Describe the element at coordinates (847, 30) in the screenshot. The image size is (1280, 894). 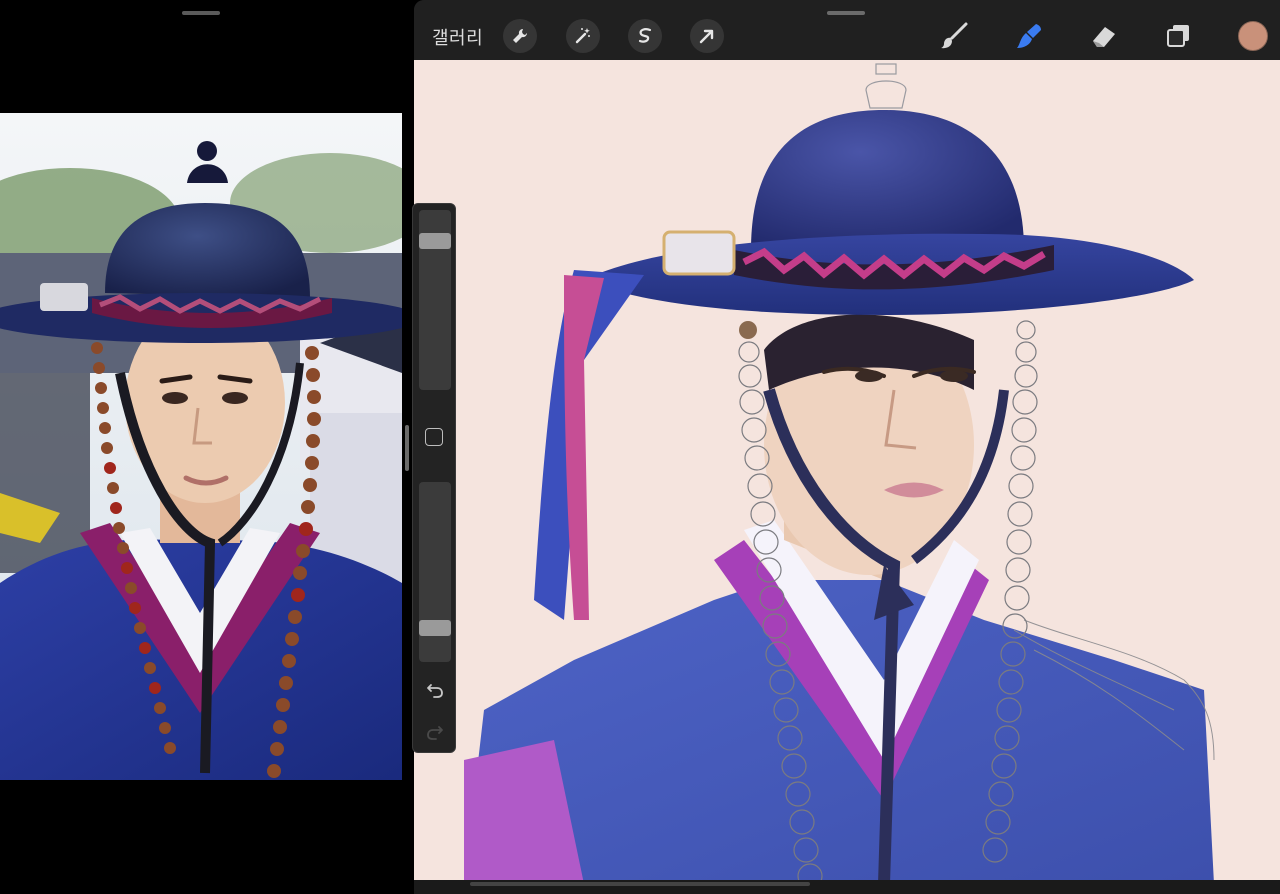
I see `top-toolbar: 갤러리` at that location.